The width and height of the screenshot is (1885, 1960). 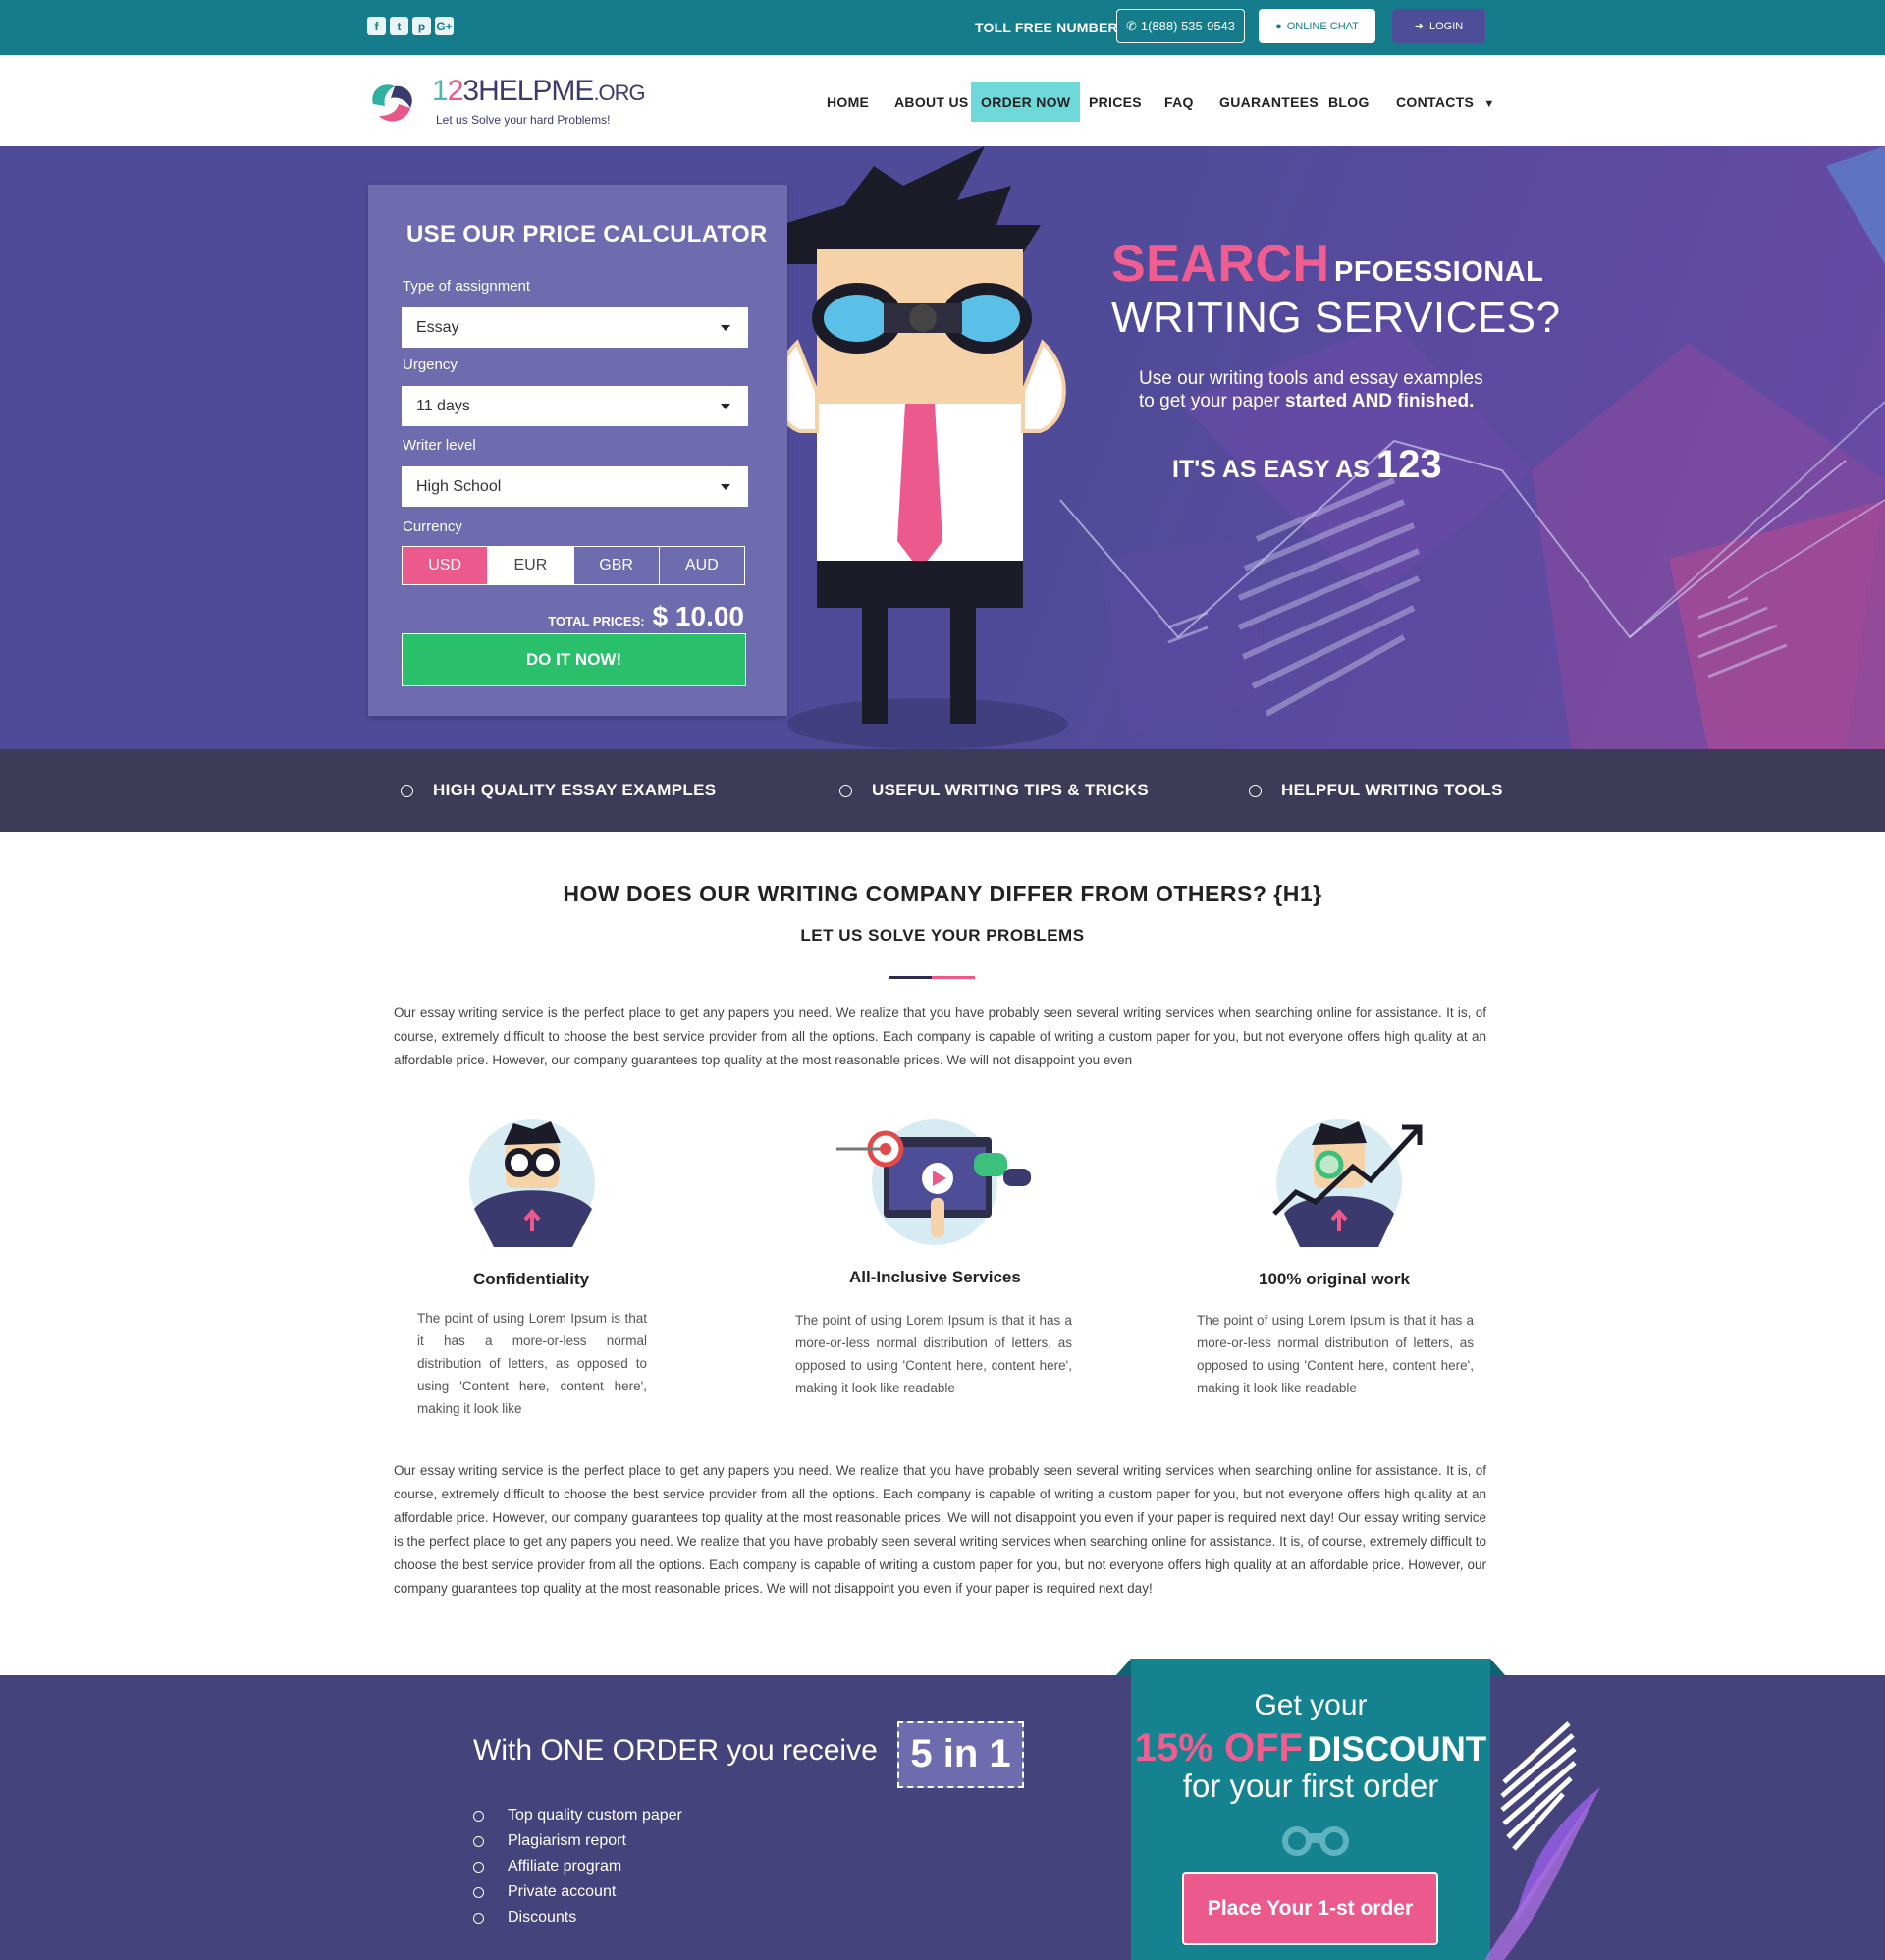 I want to click on phone-button: ✆ 1(888) 535-9543, so click(x=1181, y=26).